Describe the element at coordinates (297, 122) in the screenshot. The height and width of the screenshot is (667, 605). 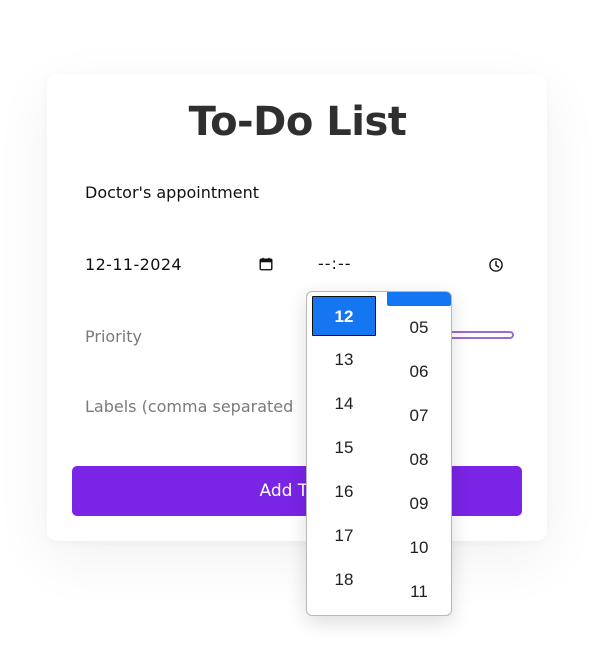
I see `page-title: To-Do List` at that location.